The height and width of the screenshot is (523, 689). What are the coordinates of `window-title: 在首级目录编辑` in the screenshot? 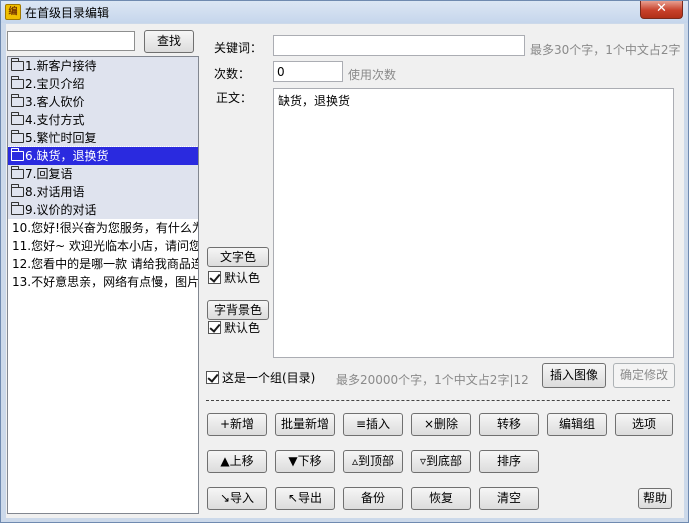 It's located at (67, 13).